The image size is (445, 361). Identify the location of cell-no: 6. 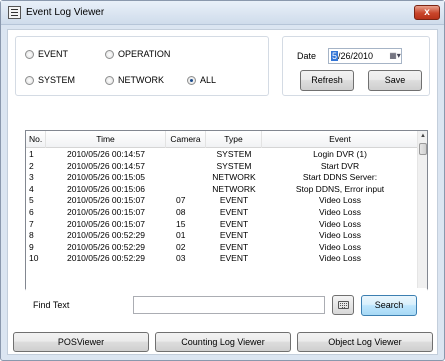
(31, 211).